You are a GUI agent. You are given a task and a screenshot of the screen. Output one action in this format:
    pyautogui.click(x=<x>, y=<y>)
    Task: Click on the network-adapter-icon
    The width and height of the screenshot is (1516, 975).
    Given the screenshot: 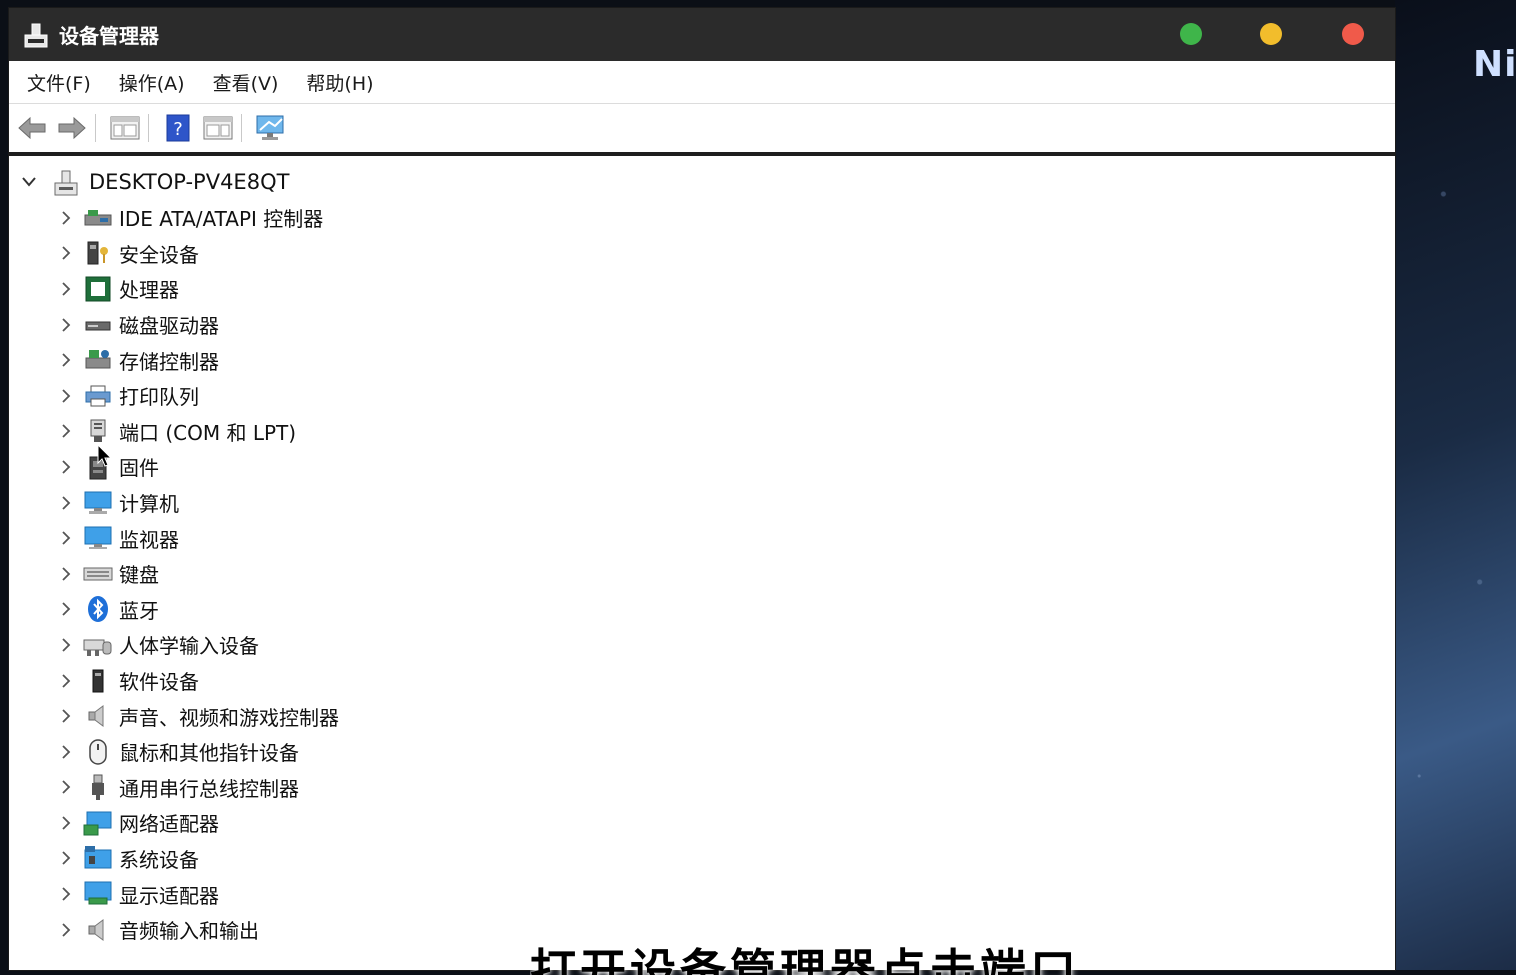 What is the action you would take?
    pyautogui.click(x=98, y=823)
    